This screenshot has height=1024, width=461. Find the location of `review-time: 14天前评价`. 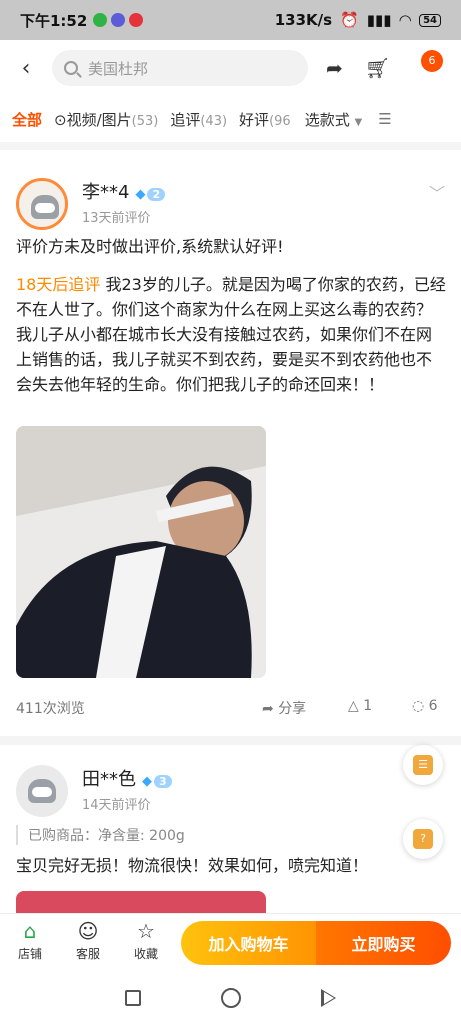

review-time: 14天前评价 is located at coordinates (116, 805).